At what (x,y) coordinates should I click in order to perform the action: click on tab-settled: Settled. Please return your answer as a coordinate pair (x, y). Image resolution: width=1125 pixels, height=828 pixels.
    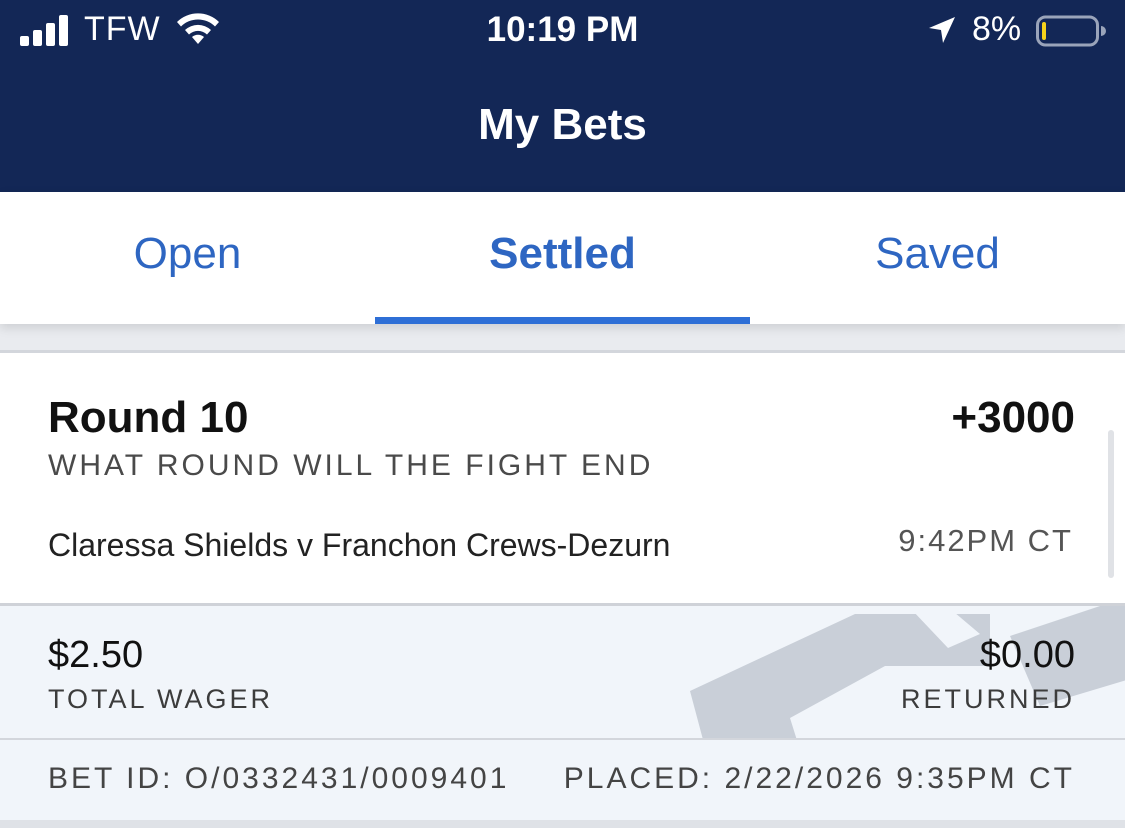
    Looking at the image, I should click on (562, 258).